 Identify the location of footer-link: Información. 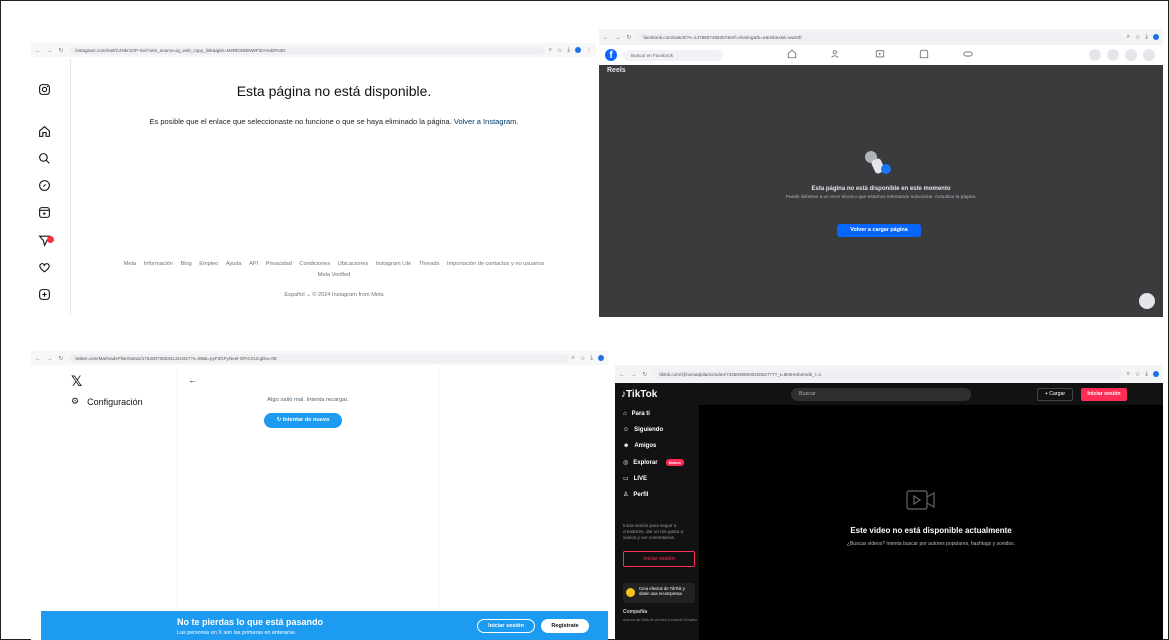
(158, 264).